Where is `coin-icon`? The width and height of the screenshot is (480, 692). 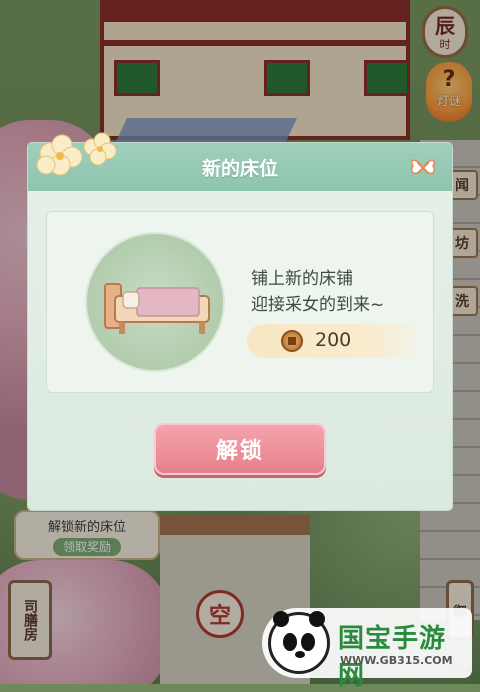
coin-icon is located at coordinates (292, 341).